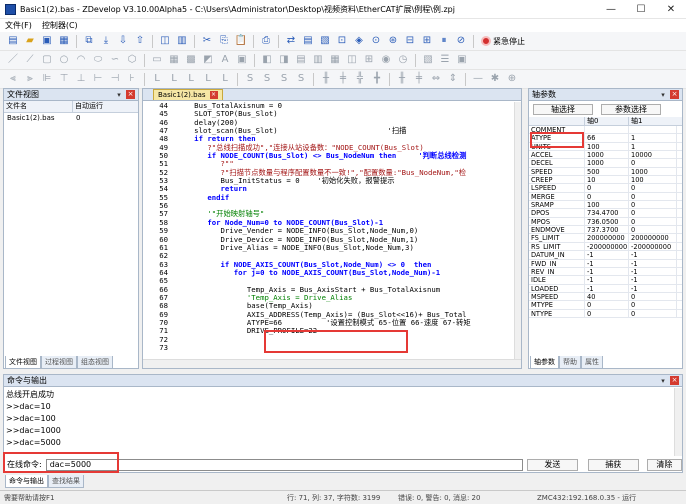  What do you see at coordinates (663, 381) in the screenshot?
I see `pin-icon: ▾` at bounding box center [663, 381].